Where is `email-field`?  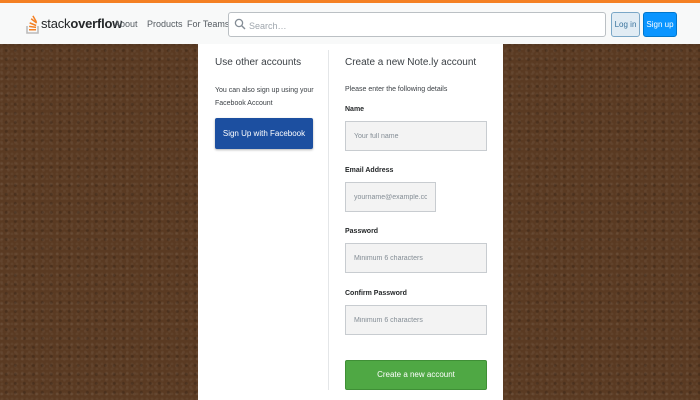
email-field is located at coordinates (390, 197).